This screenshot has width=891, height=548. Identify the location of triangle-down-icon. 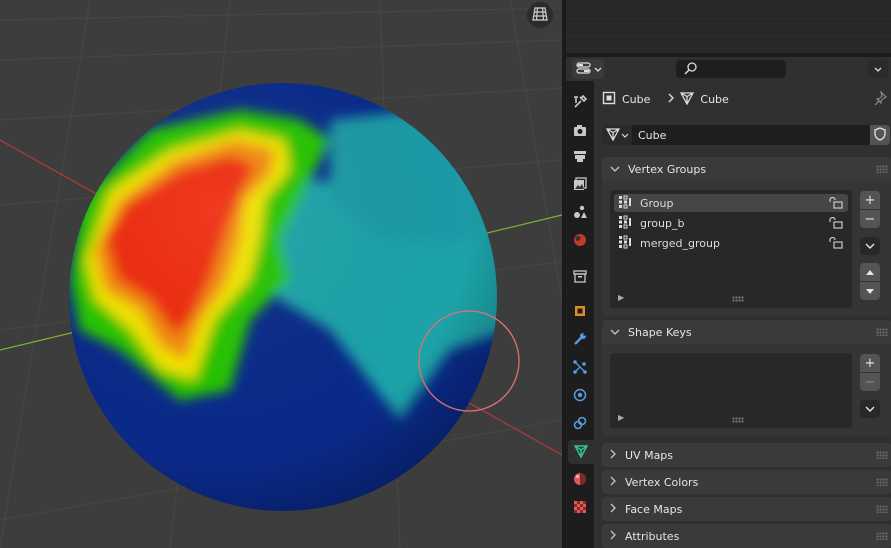
(870, 291).